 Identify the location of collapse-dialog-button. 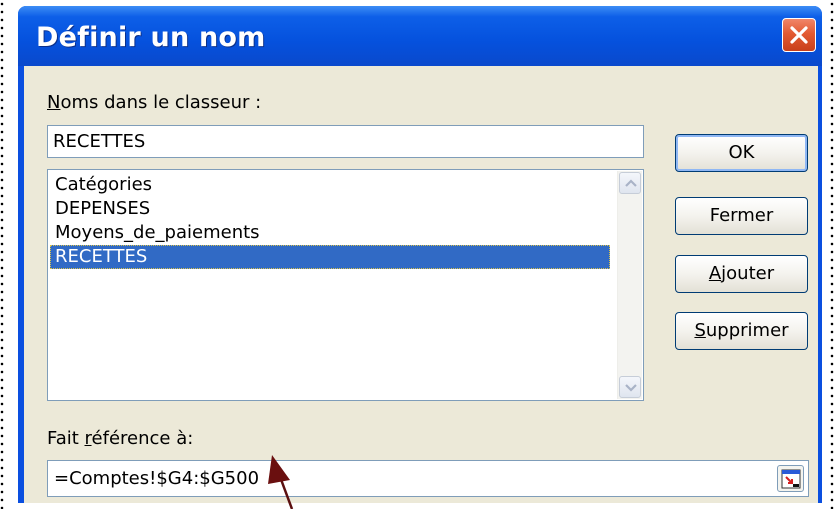
(790, 478).